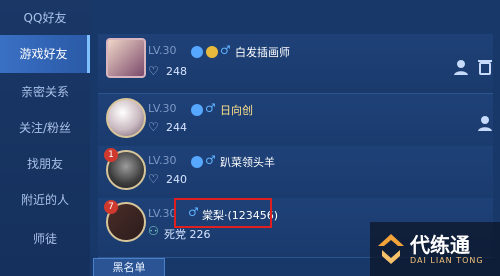  I want to click on sidebar-item-qq-friends: QQ好友, so click(45, 18).